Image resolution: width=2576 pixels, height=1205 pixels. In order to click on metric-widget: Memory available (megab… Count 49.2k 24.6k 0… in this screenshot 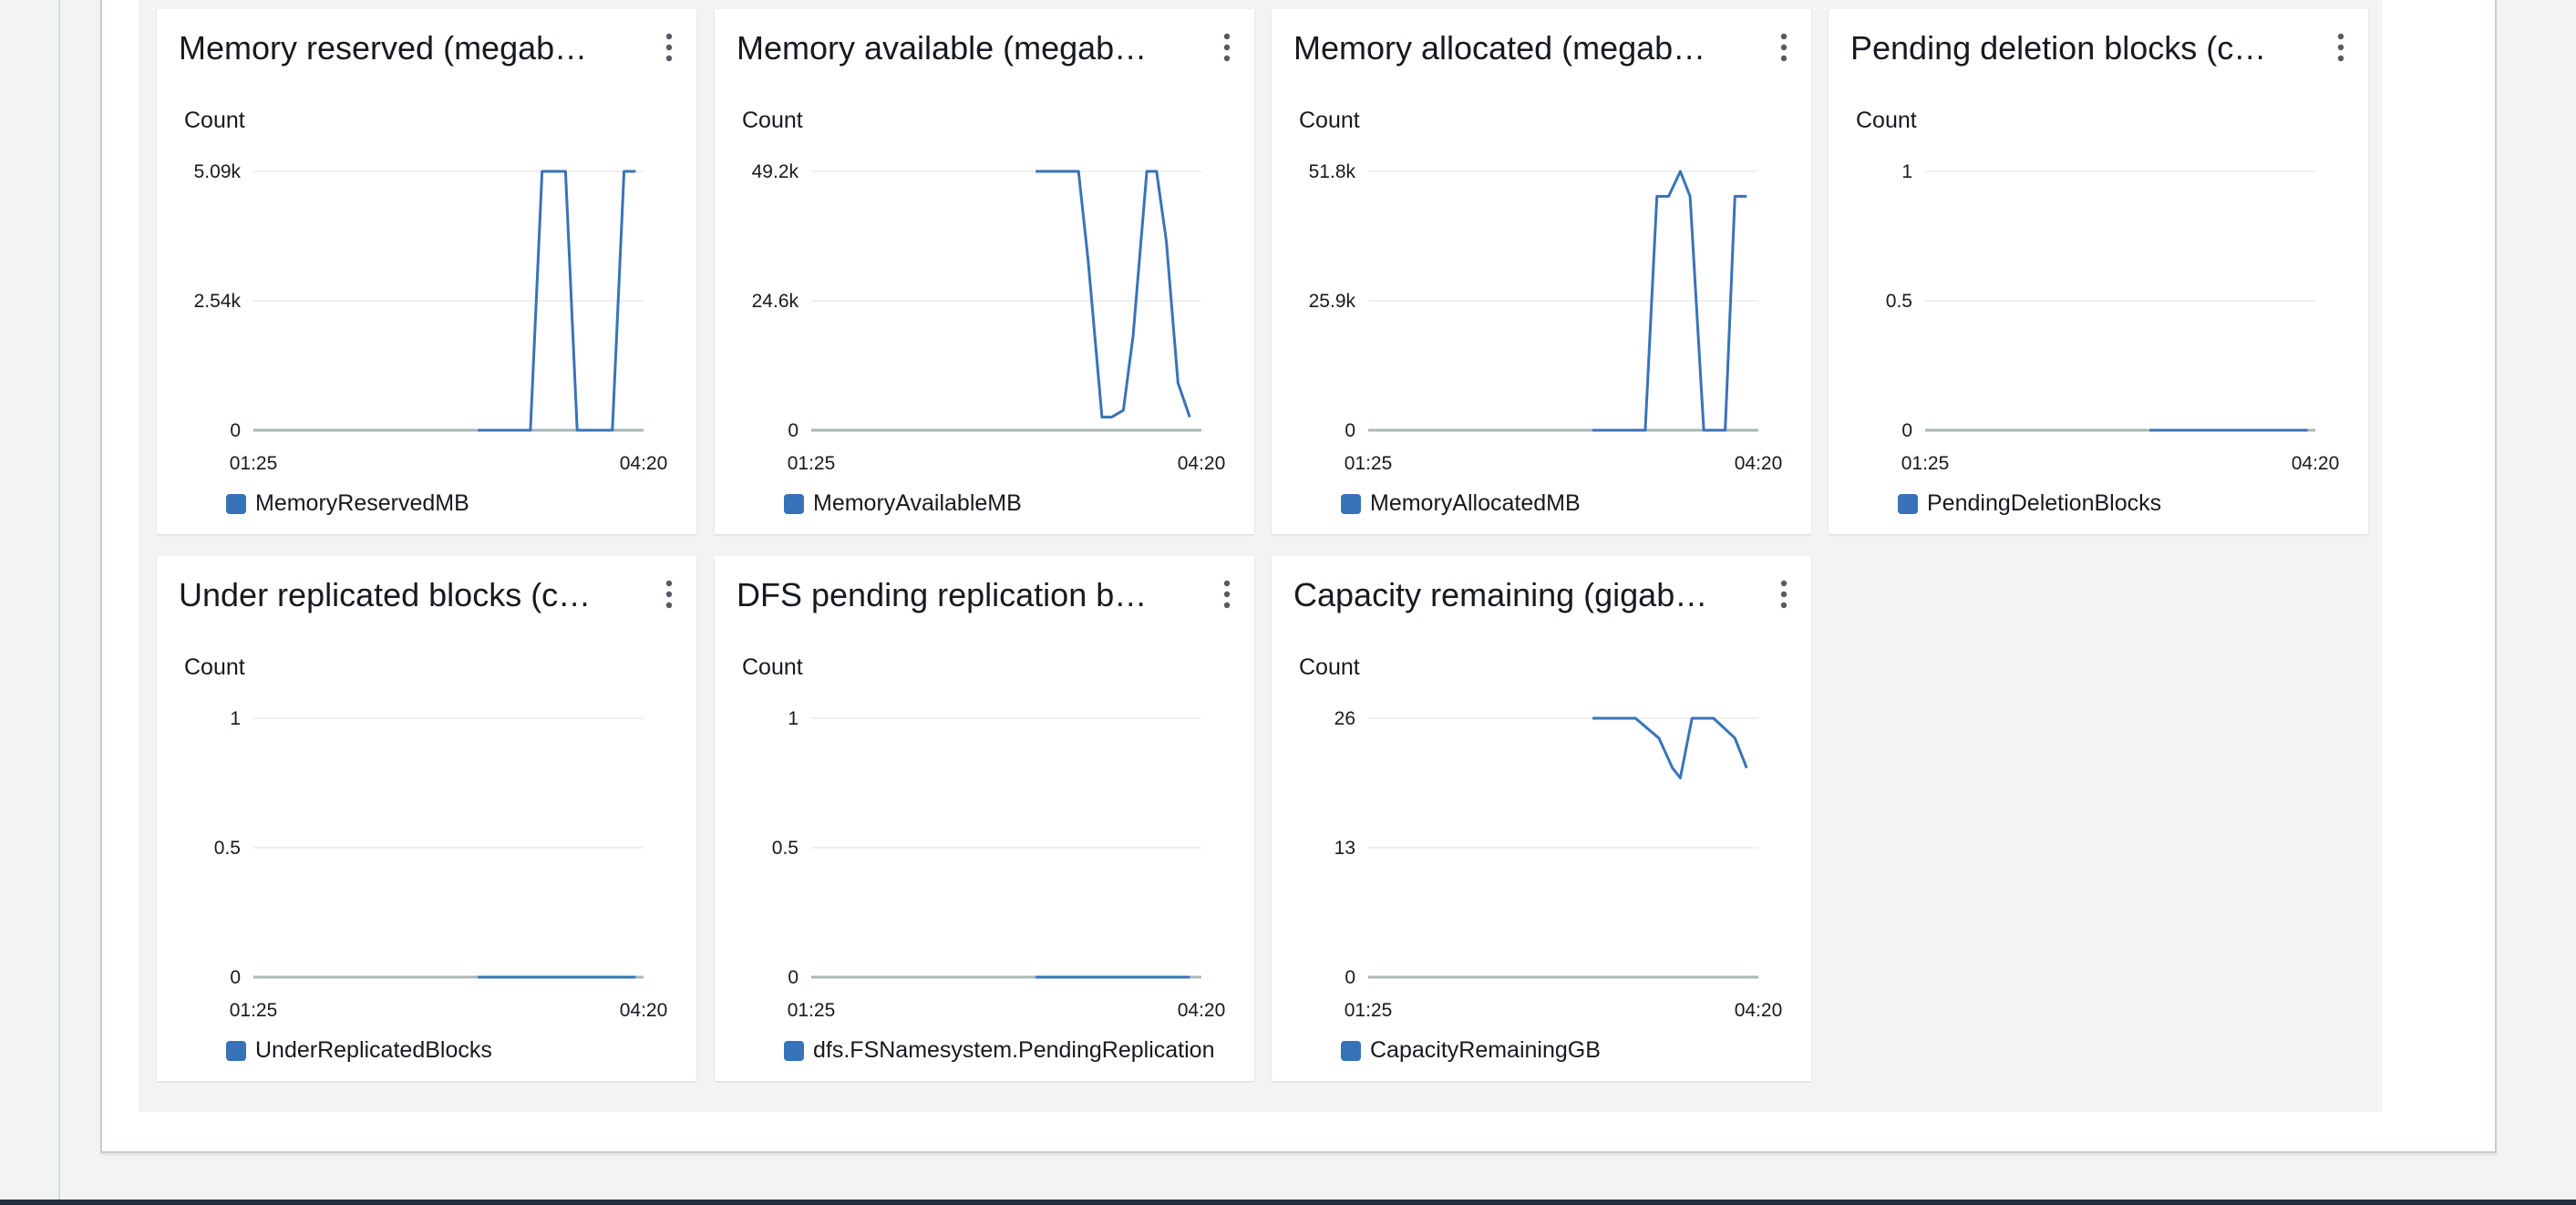, I will do `click(984, 271)`.